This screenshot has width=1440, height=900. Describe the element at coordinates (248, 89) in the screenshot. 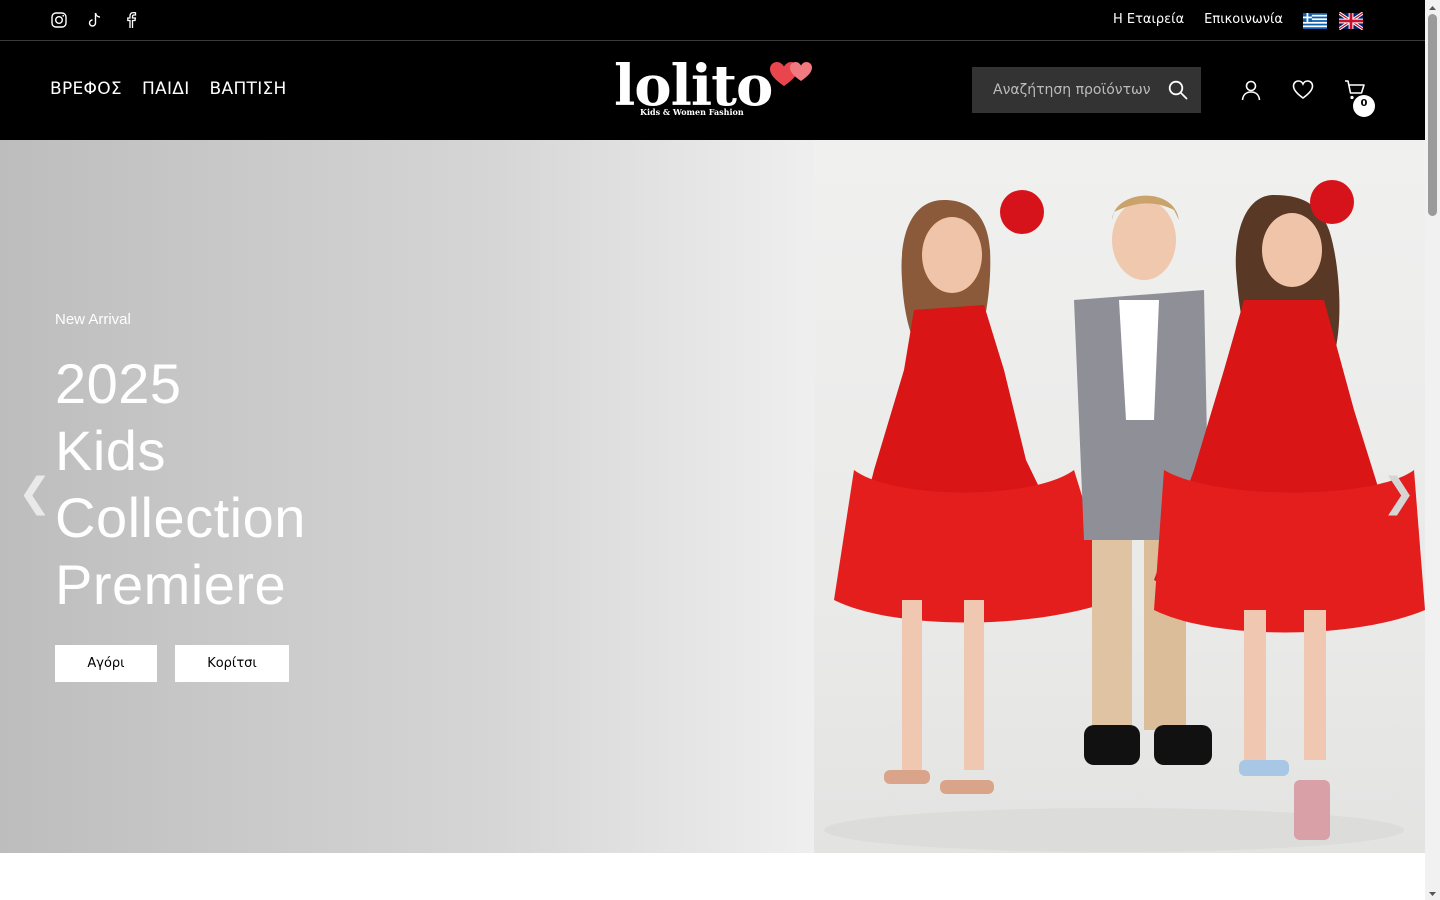

I see `nav-item-baptism: ΒΑΠΤΙΣΗ` at that location.